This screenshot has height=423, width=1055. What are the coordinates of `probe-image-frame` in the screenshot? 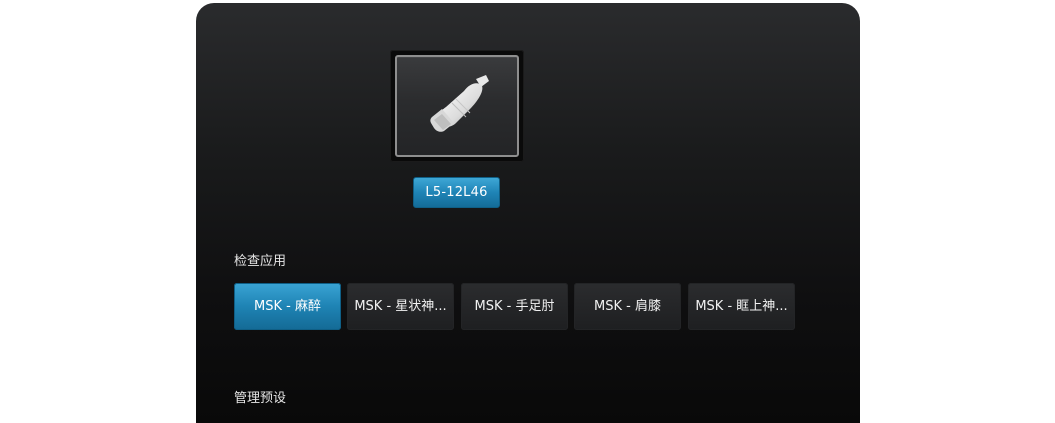 It's located at (457, 106).